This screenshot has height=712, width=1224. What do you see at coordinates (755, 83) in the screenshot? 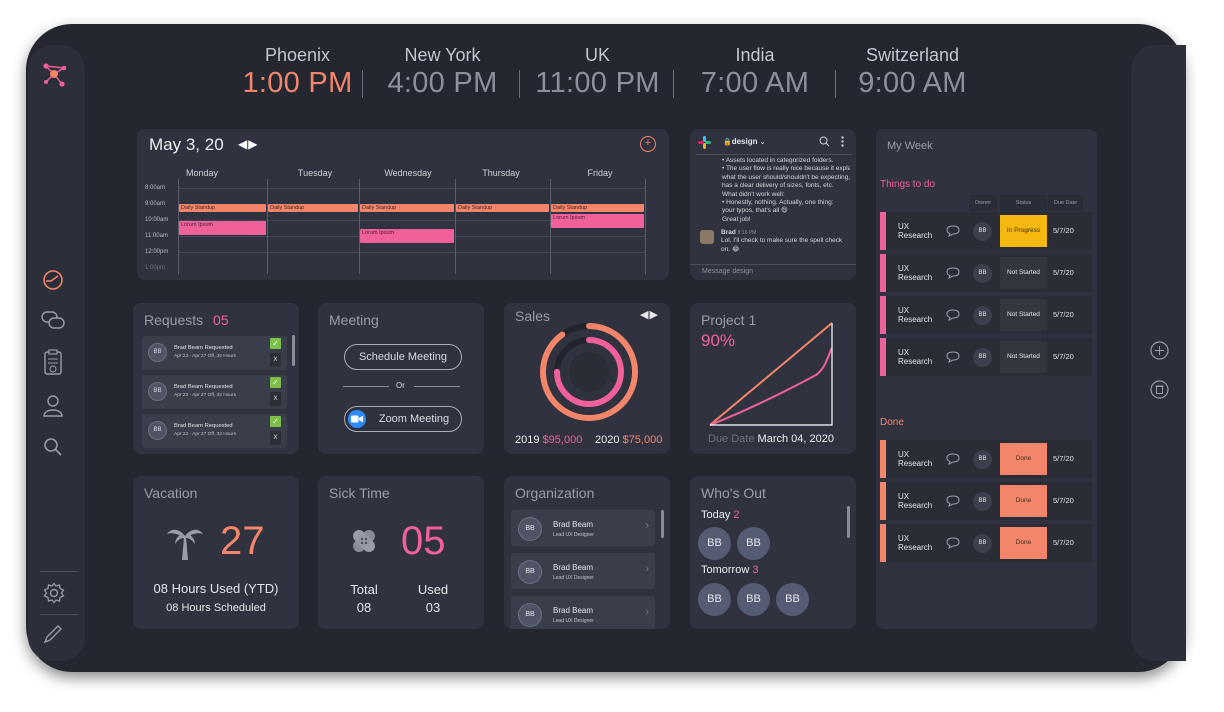
I see `clock-time: 7:00 AM` at bounding box center [755, 83].